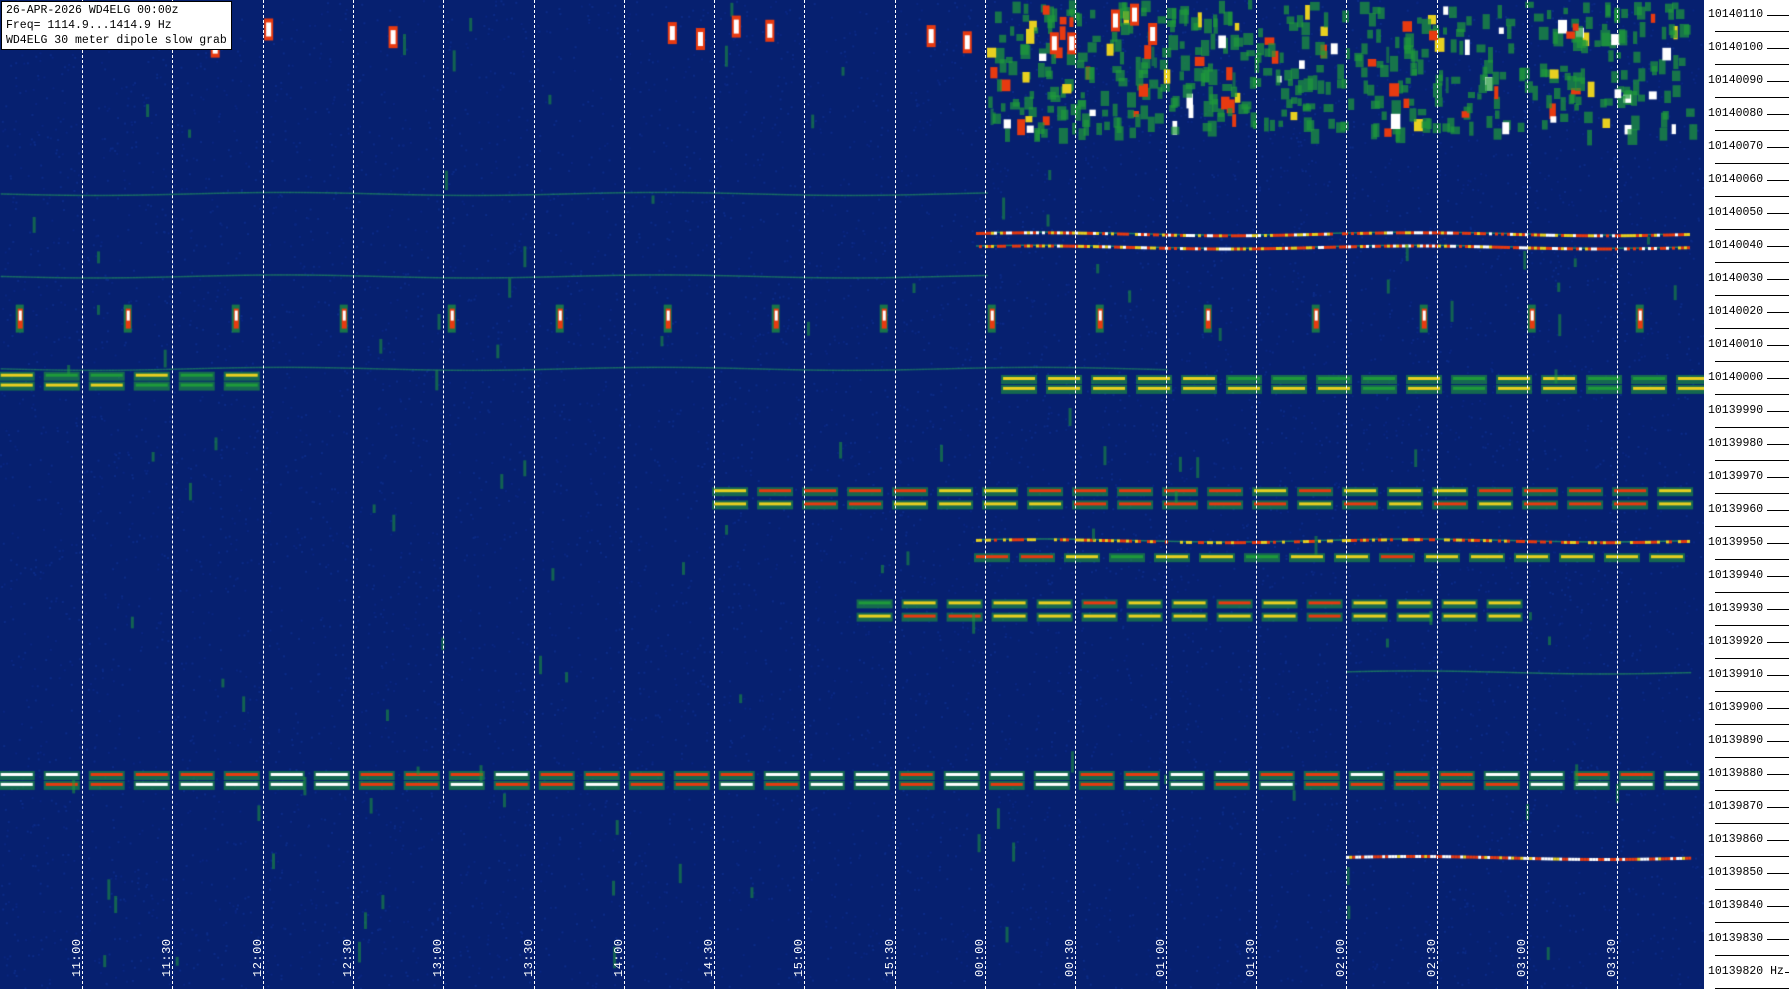 This screenshot has height=989, width=1789. What do you see at coordinates (889, 957) in the screenshot?
I see `time-label: 15:30` at bounding box center [889, 957].